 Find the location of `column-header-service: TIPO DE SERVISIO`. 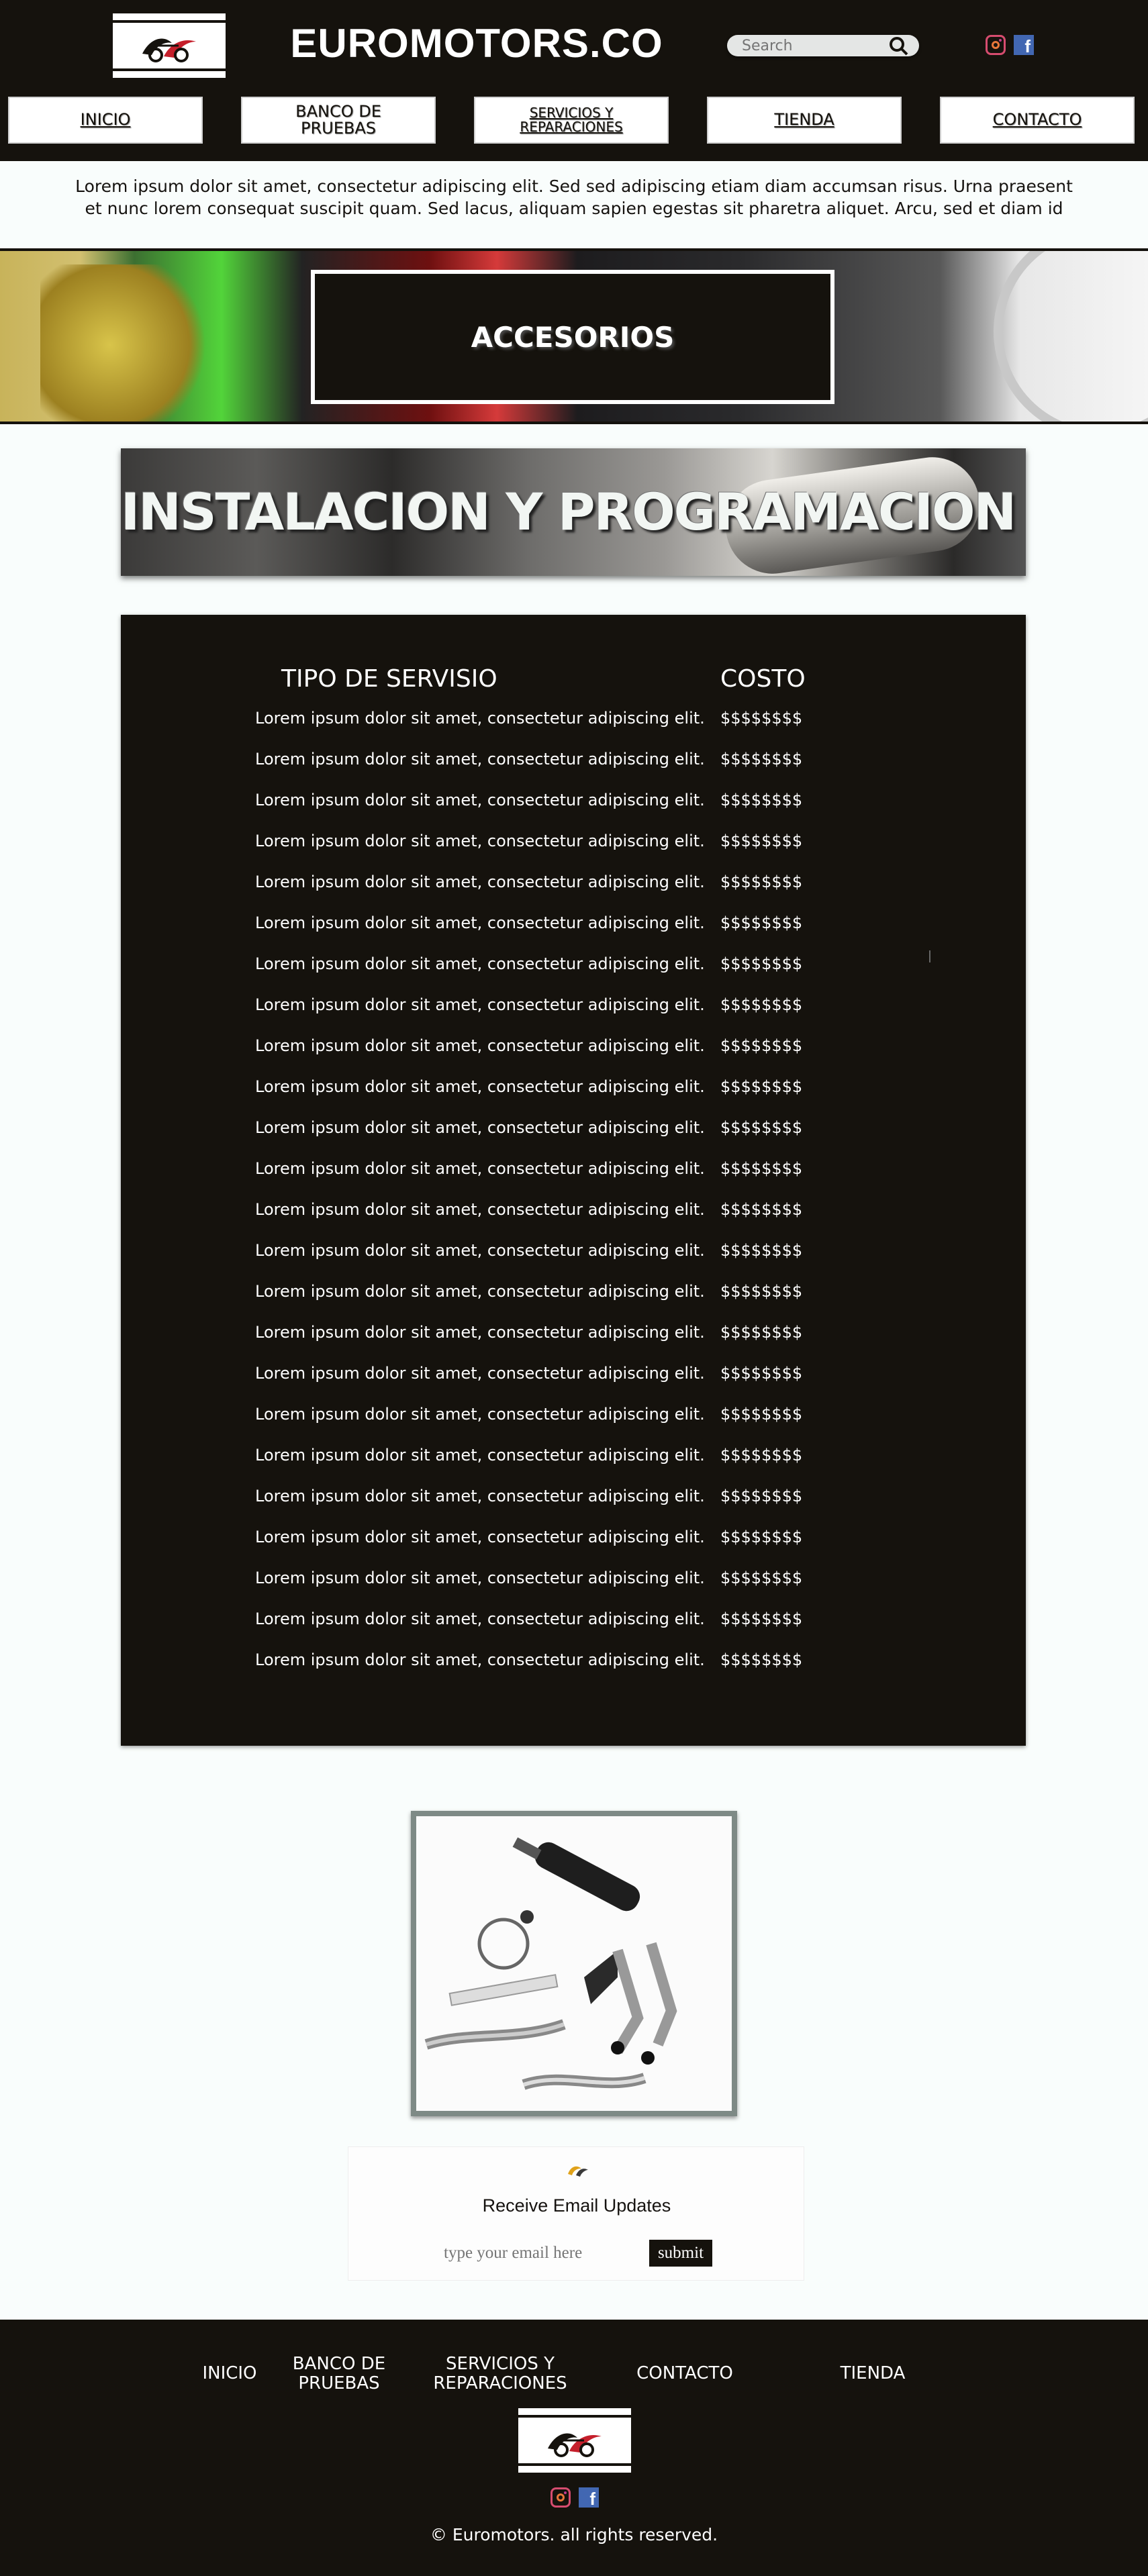

column-header-service: TIPO DE SERVISIO is located at coordinates (389, 679).